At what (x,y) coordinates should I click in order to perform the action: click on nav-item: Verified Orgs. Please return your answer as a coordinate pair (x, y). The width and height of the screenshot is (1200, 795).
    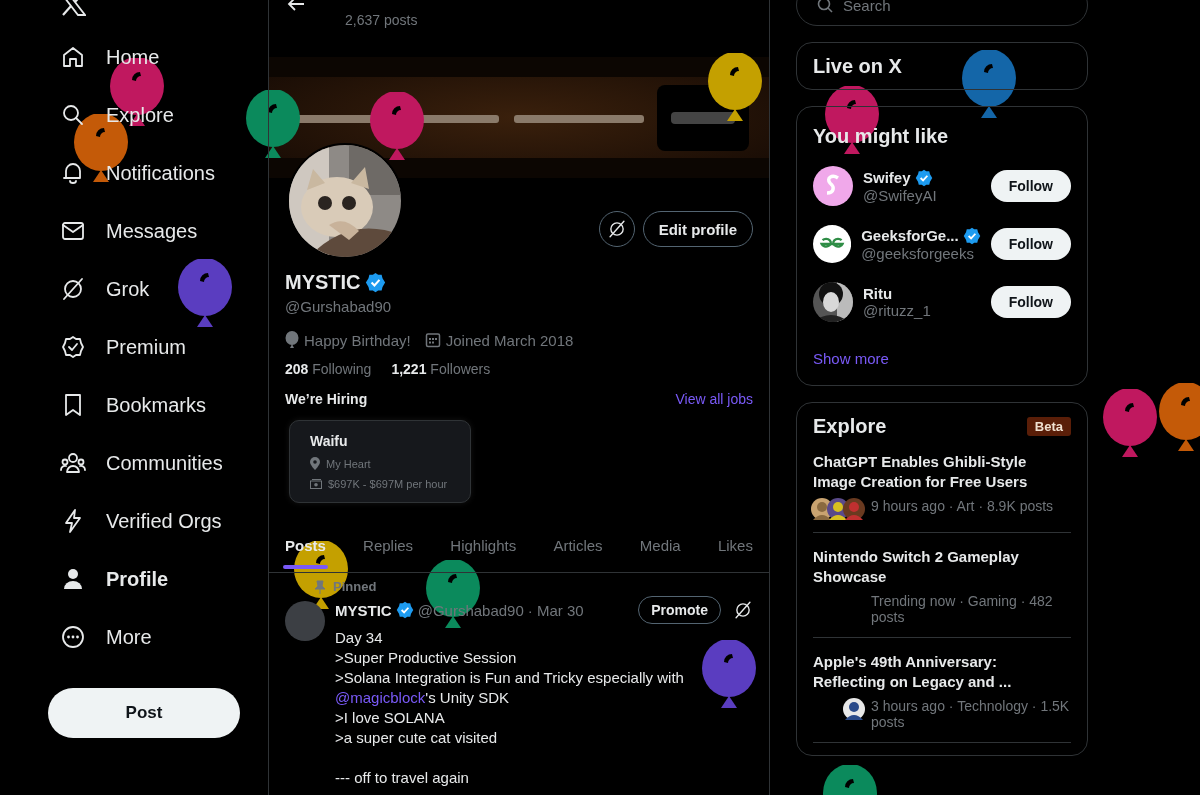
    Looking at the image, I should click on (158, 521).